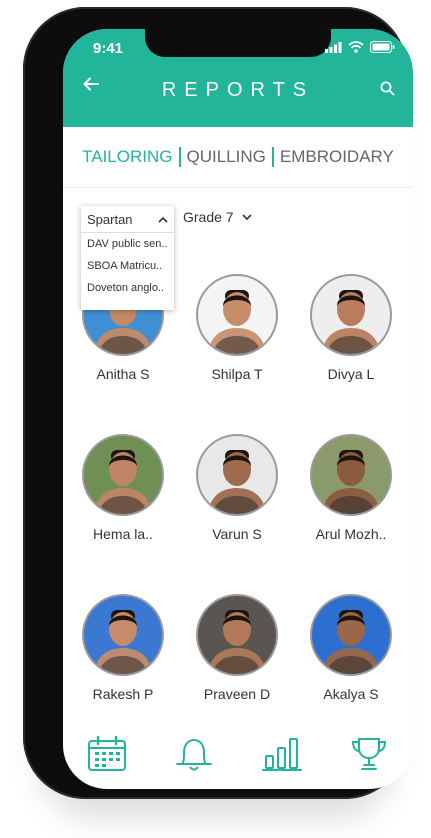  Describe the element at coordinates (337, 157) in the screenshot. I see `tab-embroidary: EMBROIDARY` at that location.